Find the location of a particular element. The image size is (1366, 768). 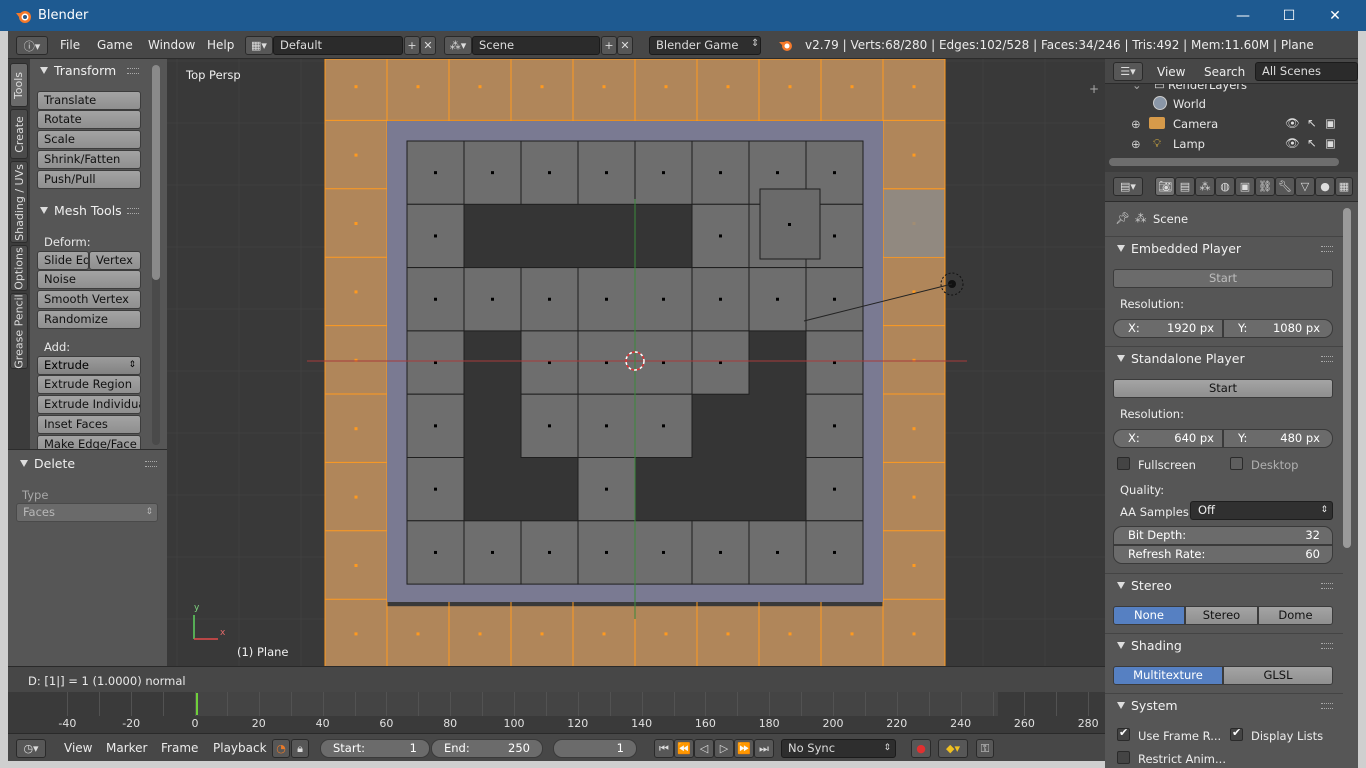

shading-multitexture-button: Multitexture is located at coordinates (1168, 675).